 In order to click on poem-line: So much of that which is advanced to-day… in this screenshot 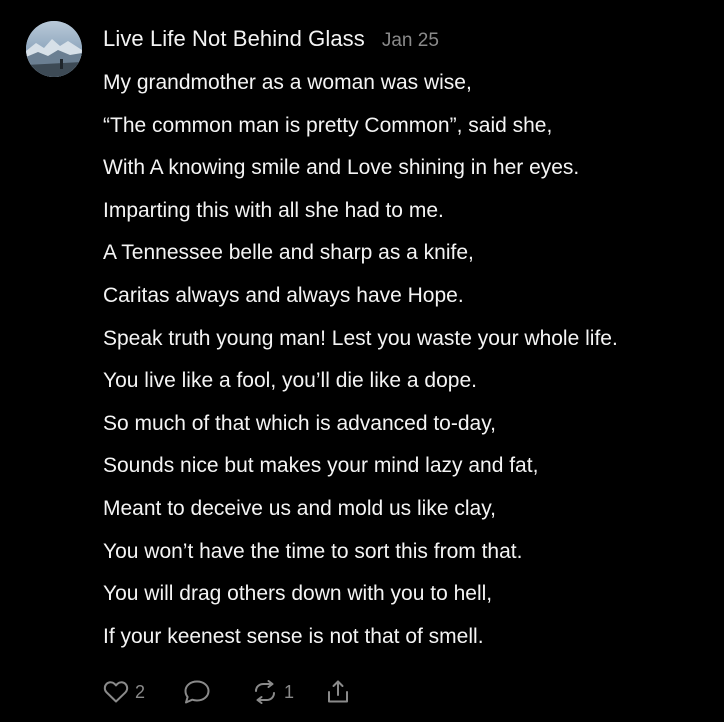, I will do `click(299, 423)`.